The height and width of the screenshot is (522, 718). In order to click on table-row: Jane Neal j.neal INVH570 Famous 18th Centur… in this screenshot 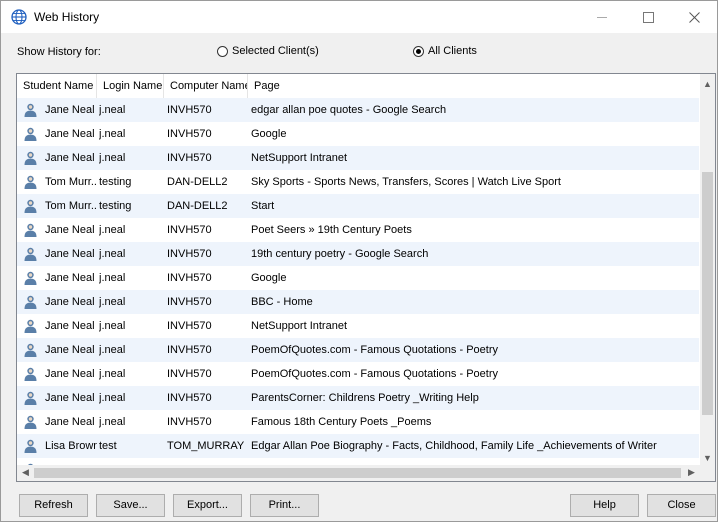, I will do `click(358, 422)`.